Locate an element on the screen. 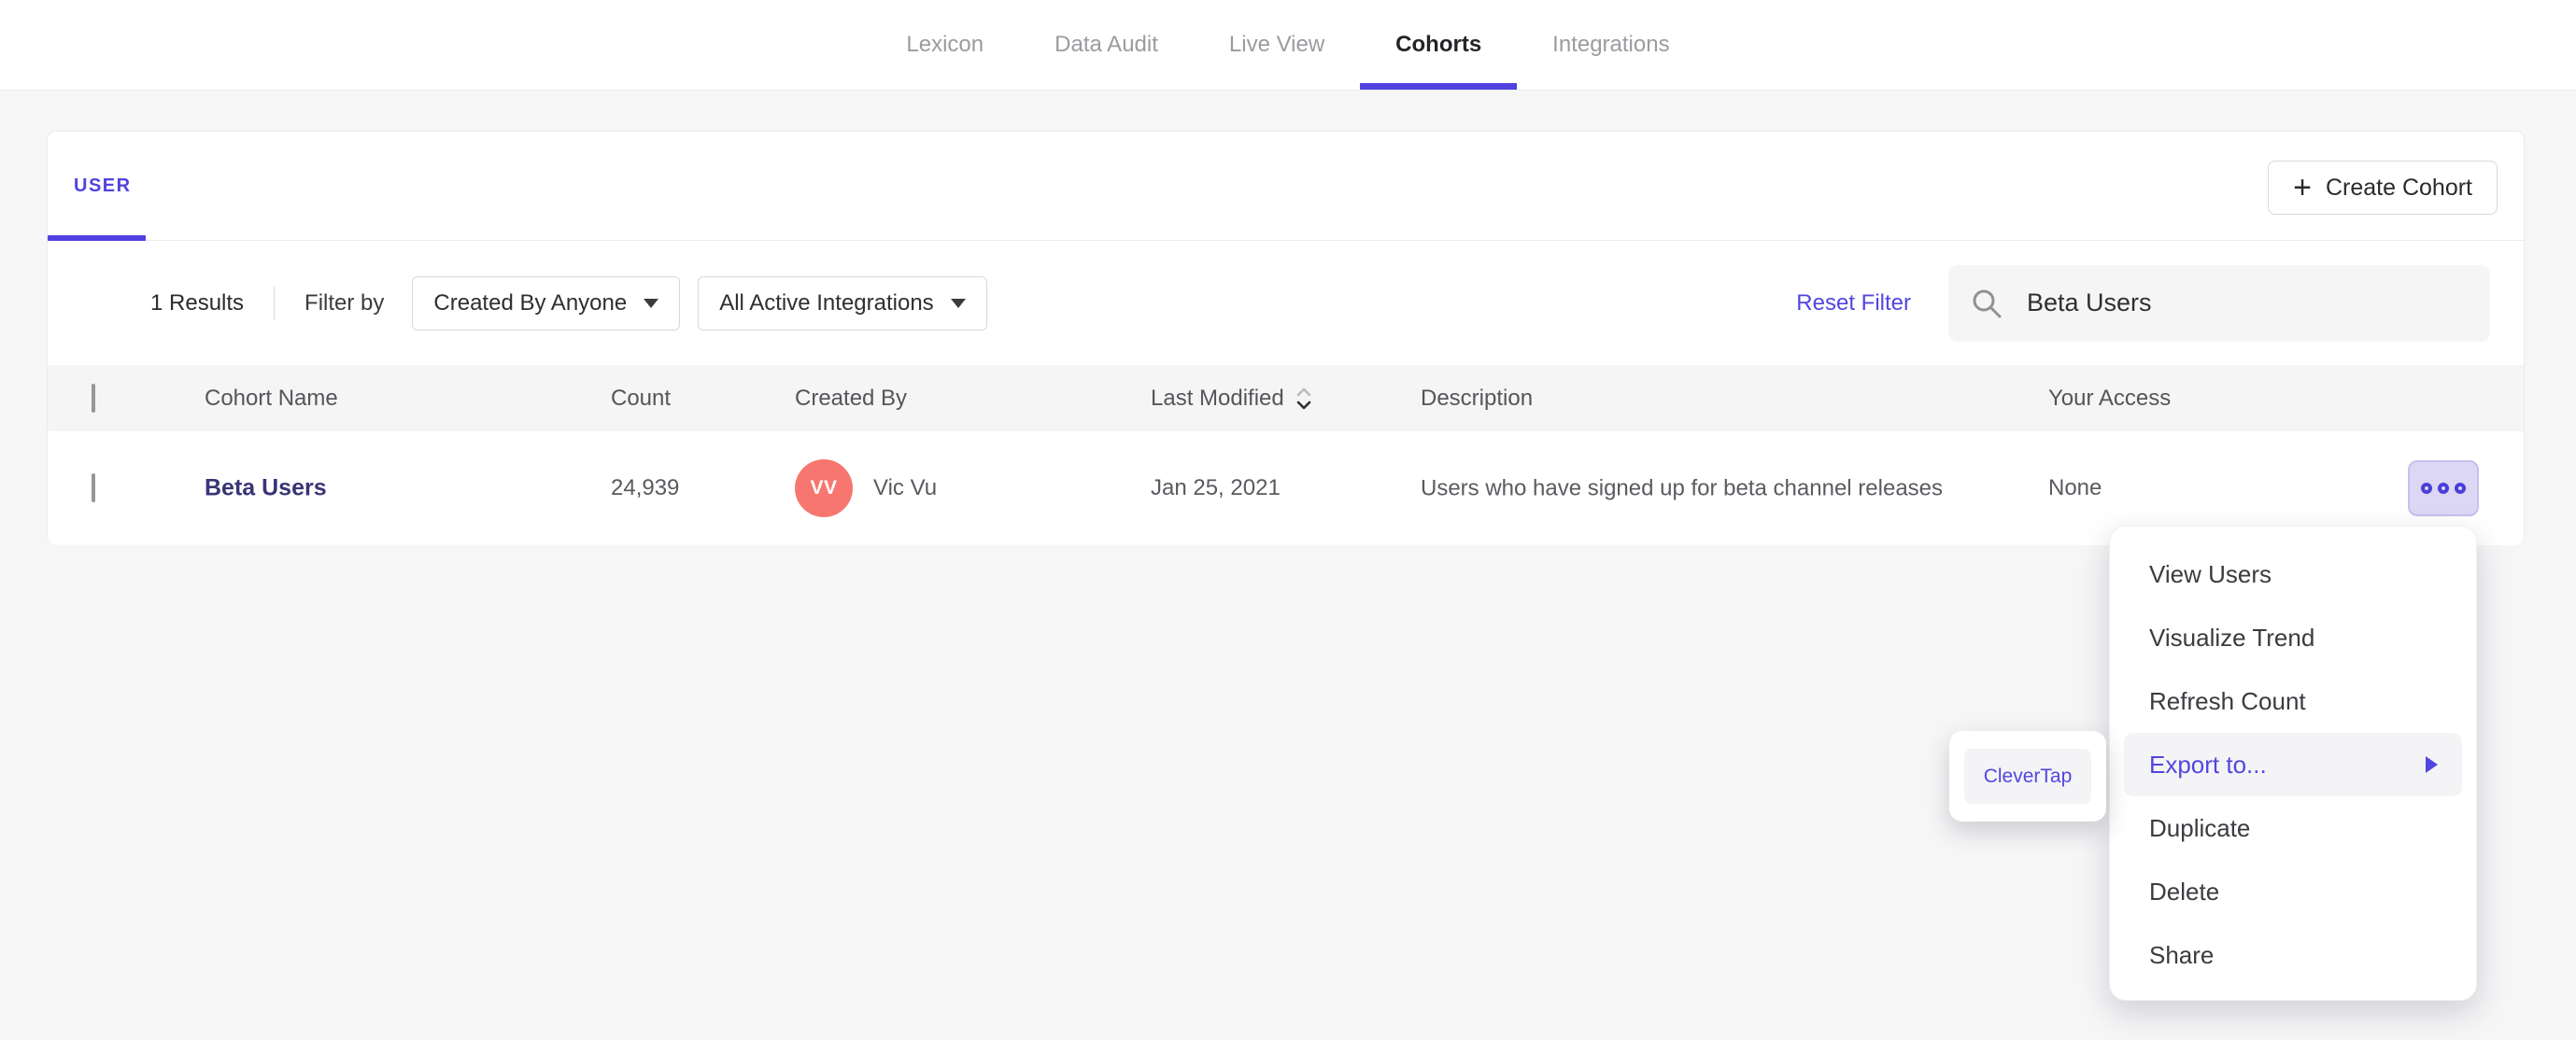  tab-data-audit: Data Audit is located at coordinates (1106, 45).